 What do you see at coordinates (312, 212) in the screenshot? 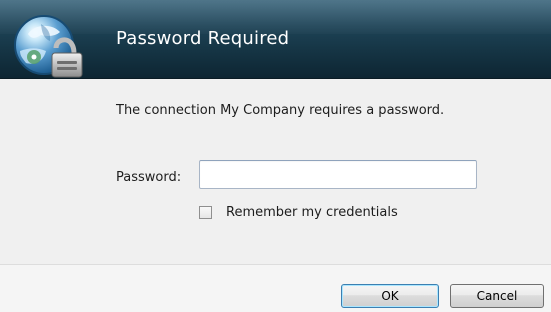
I see `remember-label: Remember my credentials` at bounding box center [312, 212].